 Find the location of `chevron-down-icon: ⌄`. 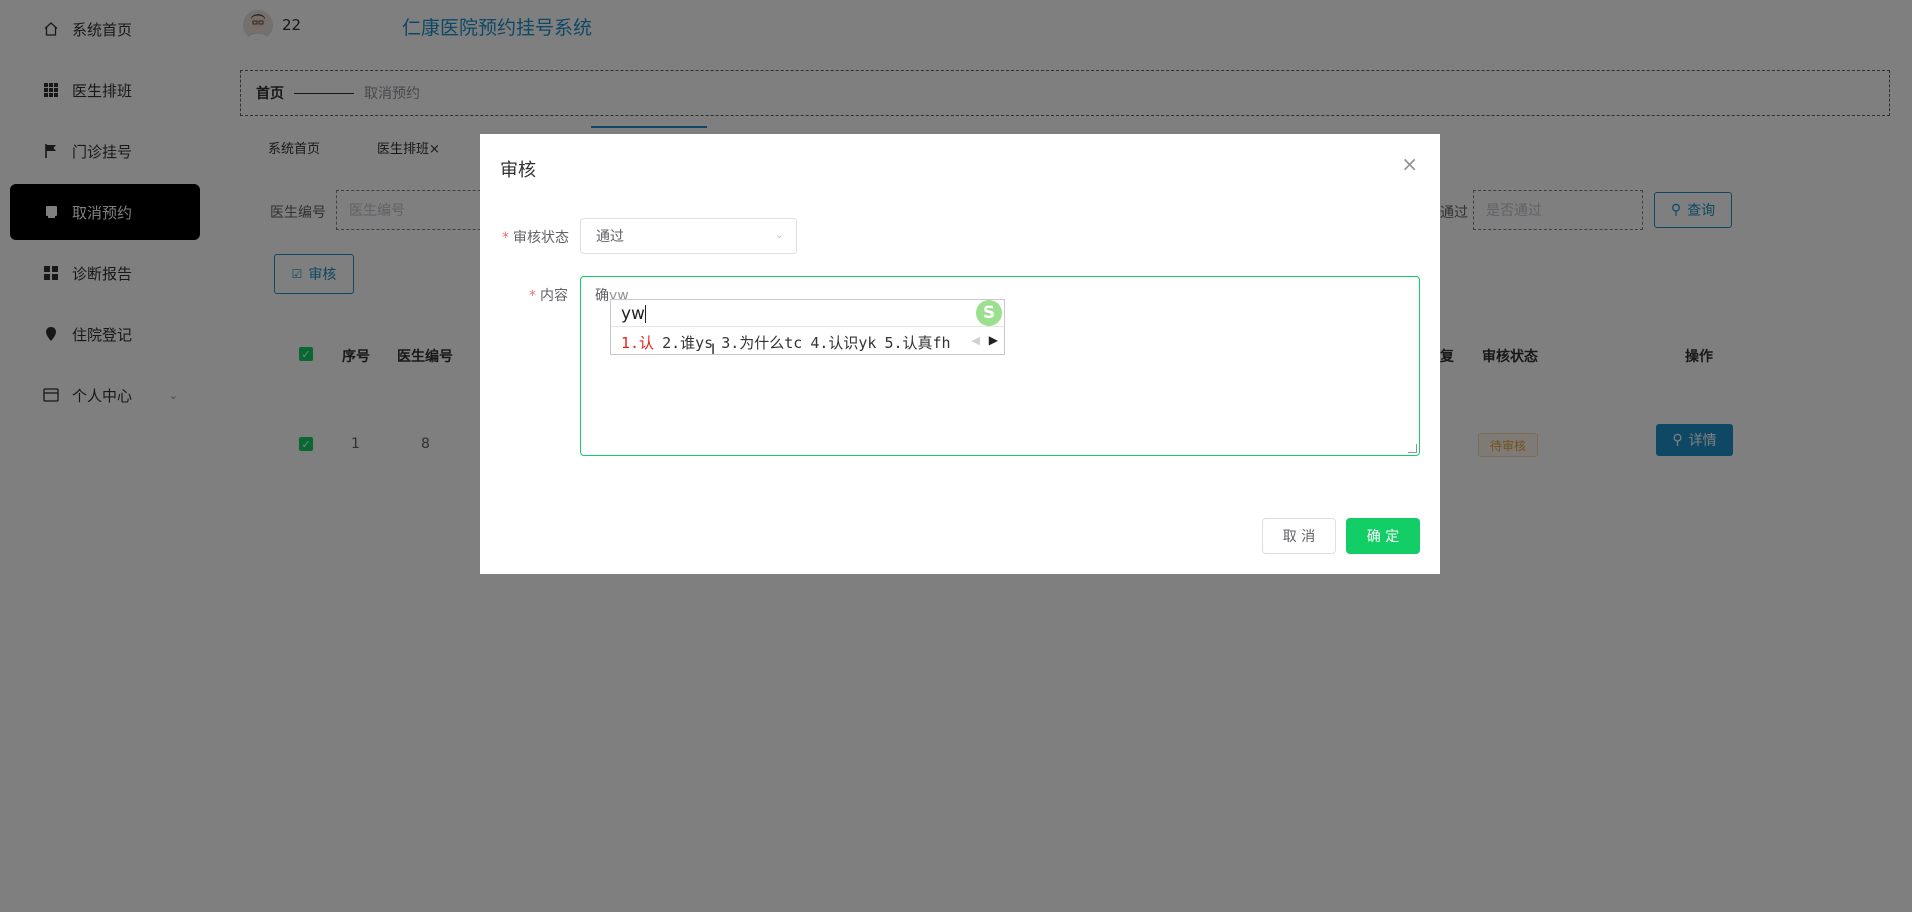

chevron-down-icon: ⌄ is located at coordinates (779, 234).